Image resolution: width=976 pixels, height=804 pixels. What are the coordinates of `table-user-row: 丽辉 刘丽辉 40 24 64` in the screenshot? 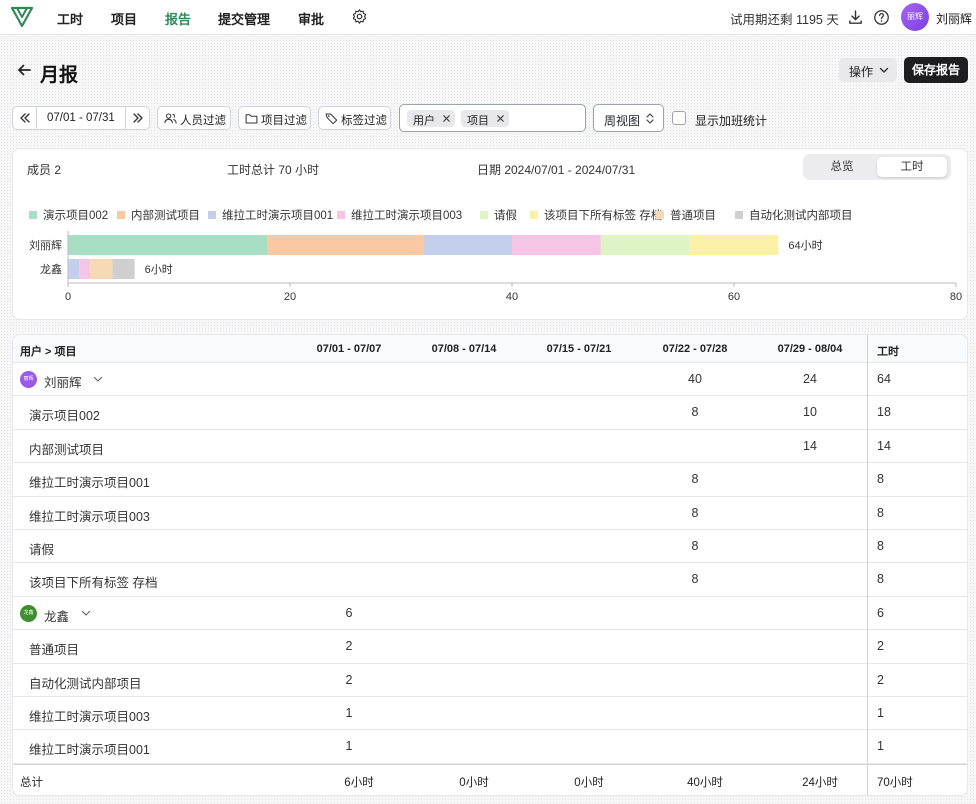 It's located at (490, 380).